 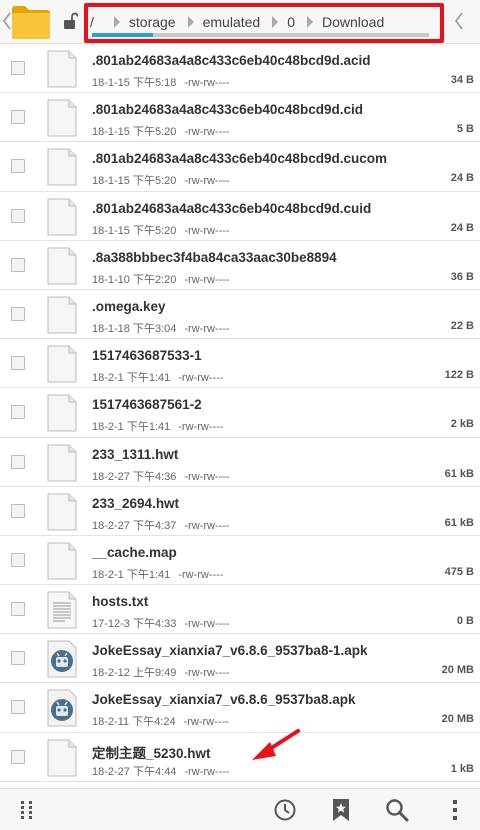 What do you see at coordinates (462, 325) in the screenshot?
I see `file-size: 22 B` at bounding box center [462, 325].